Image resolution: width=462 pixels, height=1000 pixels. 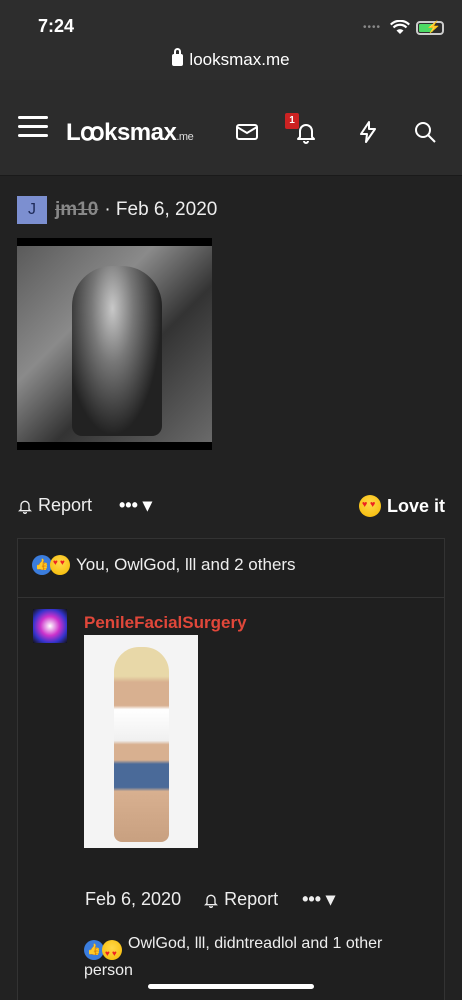 What do you see at coordinates (160, 210) in the screenshot?
I see `post-date: · Feb 6, 2020` at bounding box center [160, 210].